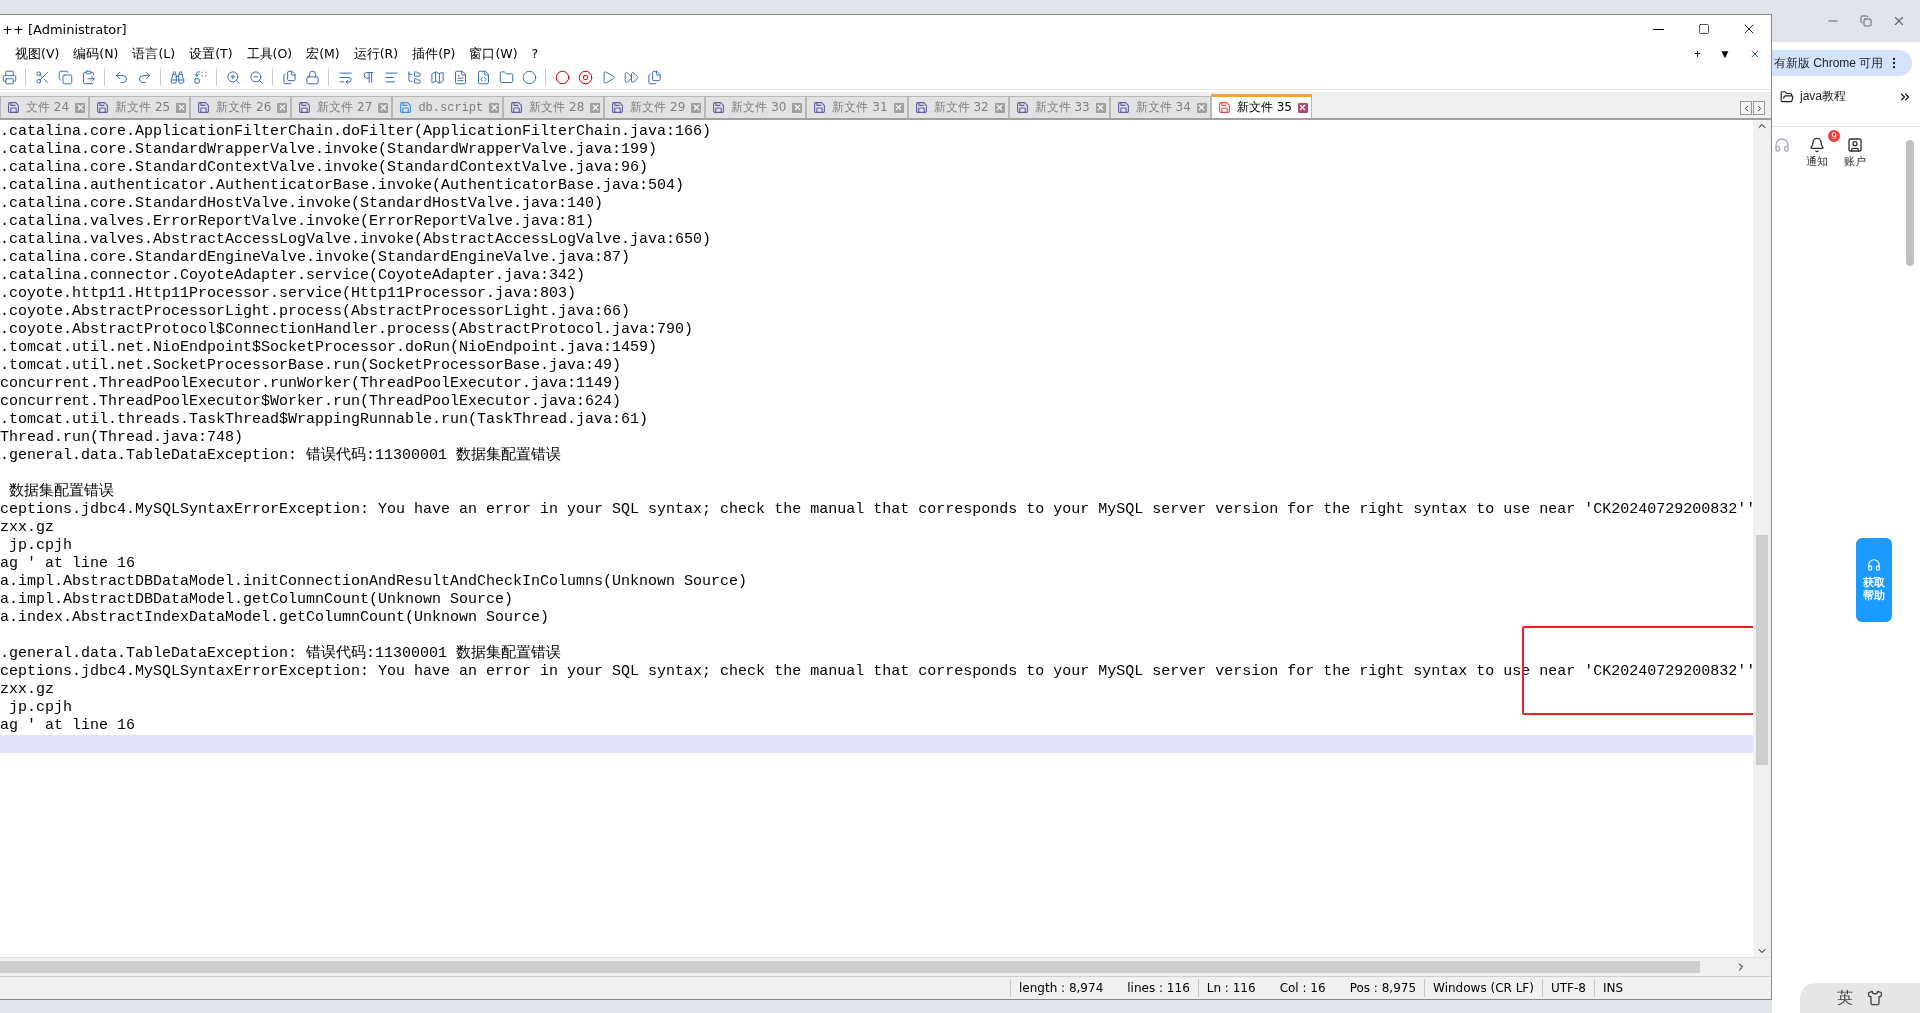 The height and width of the screenshot is (1013, 1920). What do you see at coordinates (1866, 21) in the screenshot?
I see `restore-icon` at bounding box center [1866, 21].